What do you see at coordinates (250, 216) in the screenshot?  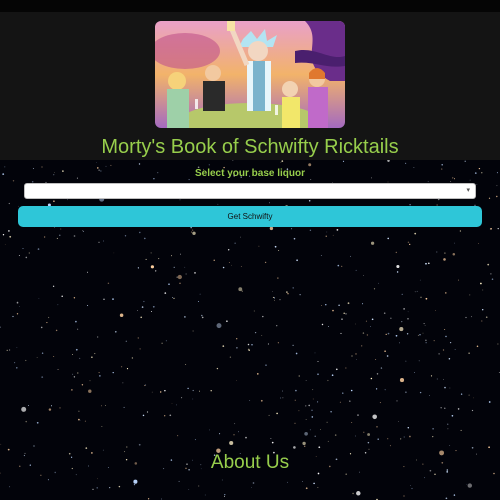 I see `get-schwifty-button: Get Schwifty` at bounding box center [250, 216].